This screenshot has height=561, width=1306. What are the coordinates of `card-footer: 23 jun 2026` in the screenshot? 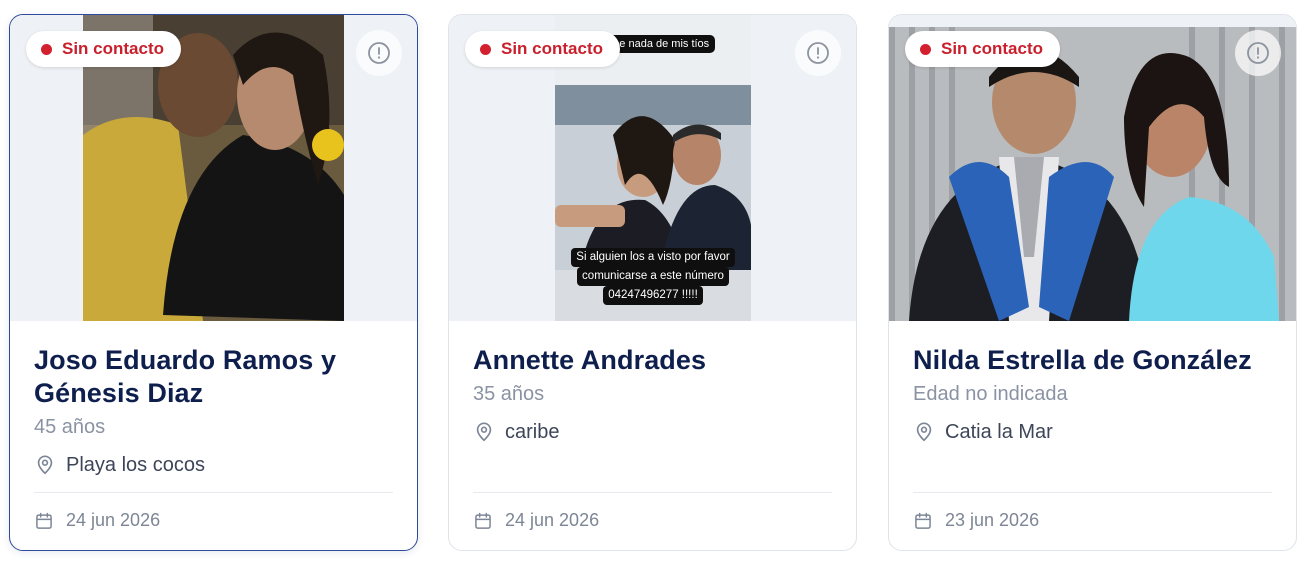 It's located at (1092, 521).